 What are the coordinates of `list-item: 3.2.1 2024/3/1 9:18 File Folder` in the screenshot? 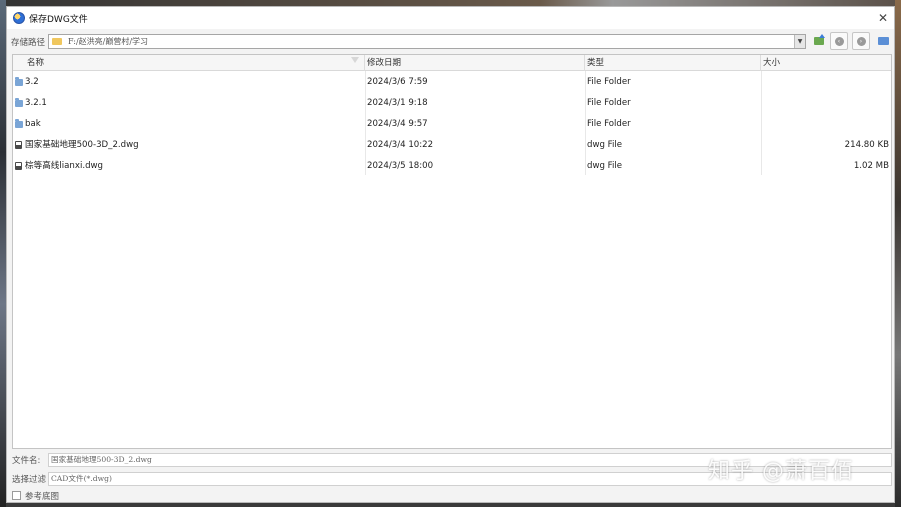 It's located at (452, 103).